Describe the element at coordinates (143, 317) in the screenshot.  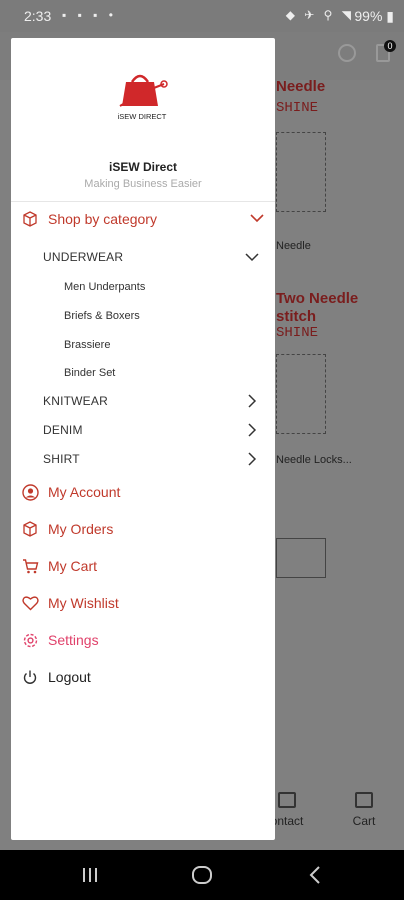
I see `subcategory-item: Briefs & Boxers` at that location.